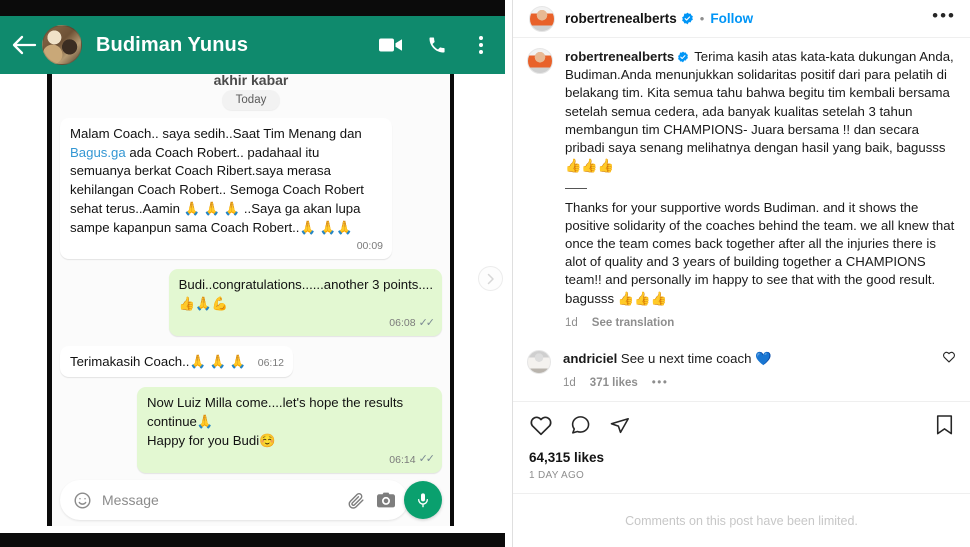 The height and width of the screenshot is (547, 970). Describe the element at coordinates (402, 459) in the screenshot. I see `timestamp-text: 06:14` at that location.